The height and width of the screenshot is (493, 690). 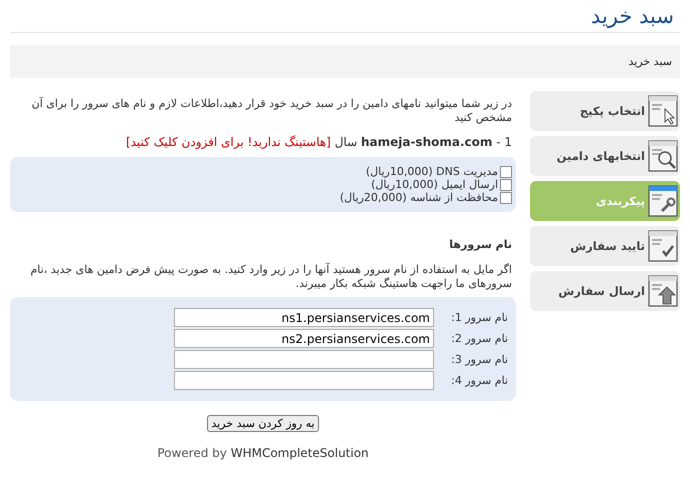 What do you see at coordinates (419, 197) in the screenshot?
I see `checkbox-label: محافظت از شناسه (20,000ریال)` at bounding box center [419, 197].